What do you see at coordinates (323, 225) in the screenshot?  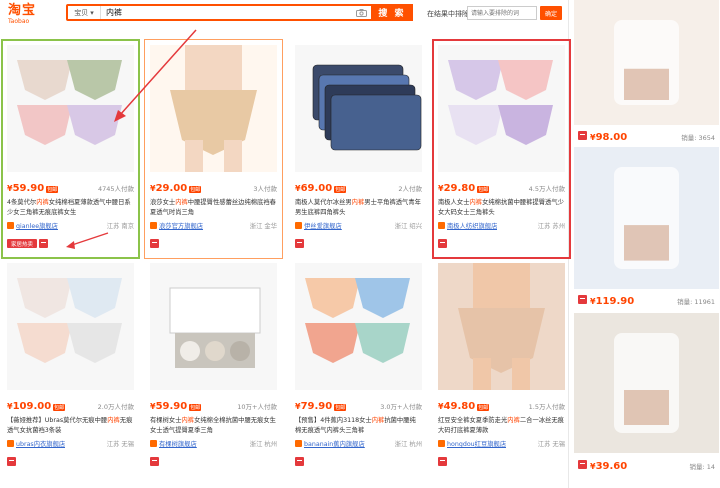 I see `shop-link: 伊丝爱旗舰店` at bounding box center [323, 225].